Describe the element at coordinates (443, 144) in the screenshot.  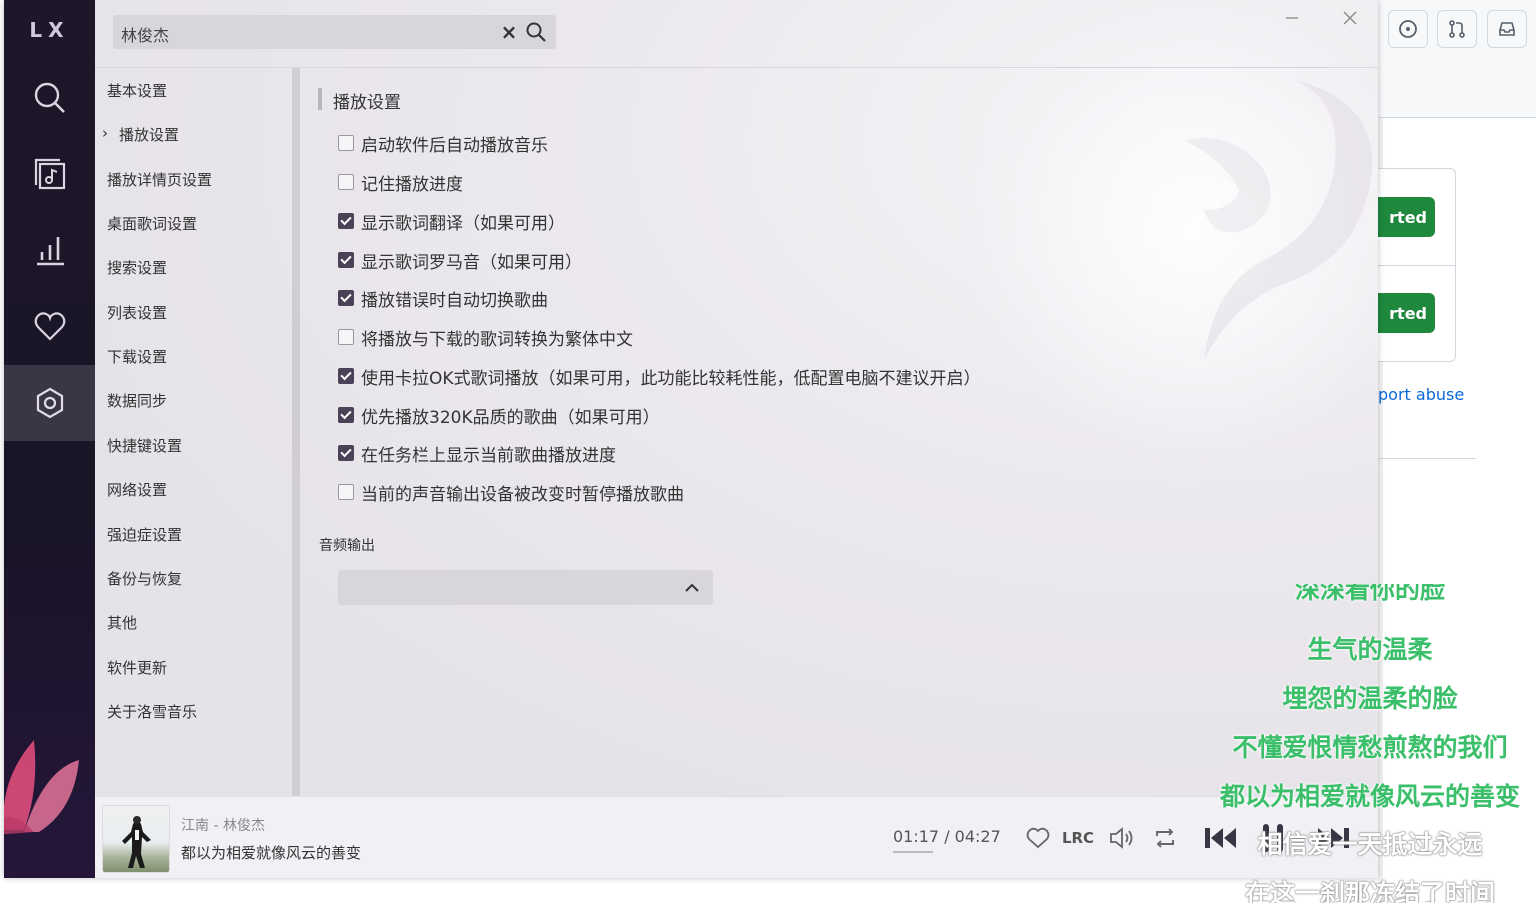
I see `option-0: 启动软件后自动播放音乐` at that location.